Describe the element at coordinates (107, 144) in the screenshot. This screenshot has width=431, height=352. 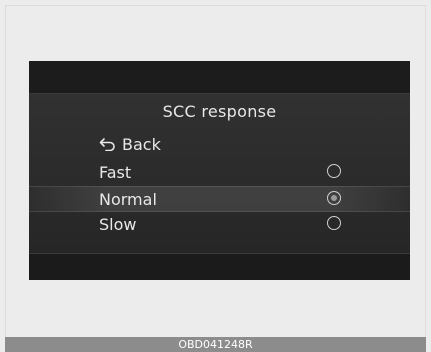
I see `back-arrow-icon` at that location.